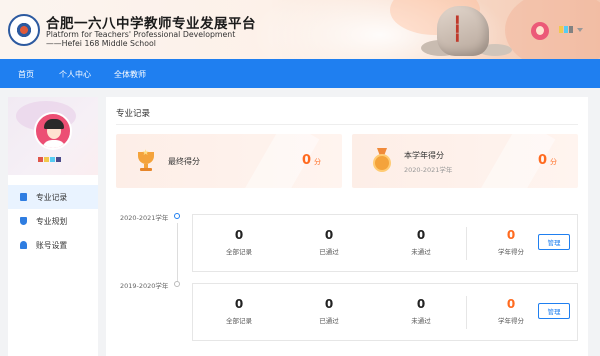 This screenshot has height=356, width=600. What do you see at coordinates (151, 24) in the screenshot?
I see `site-title: 合肥一六八中学教师专业发展平台` at bounding box center [151, 24].